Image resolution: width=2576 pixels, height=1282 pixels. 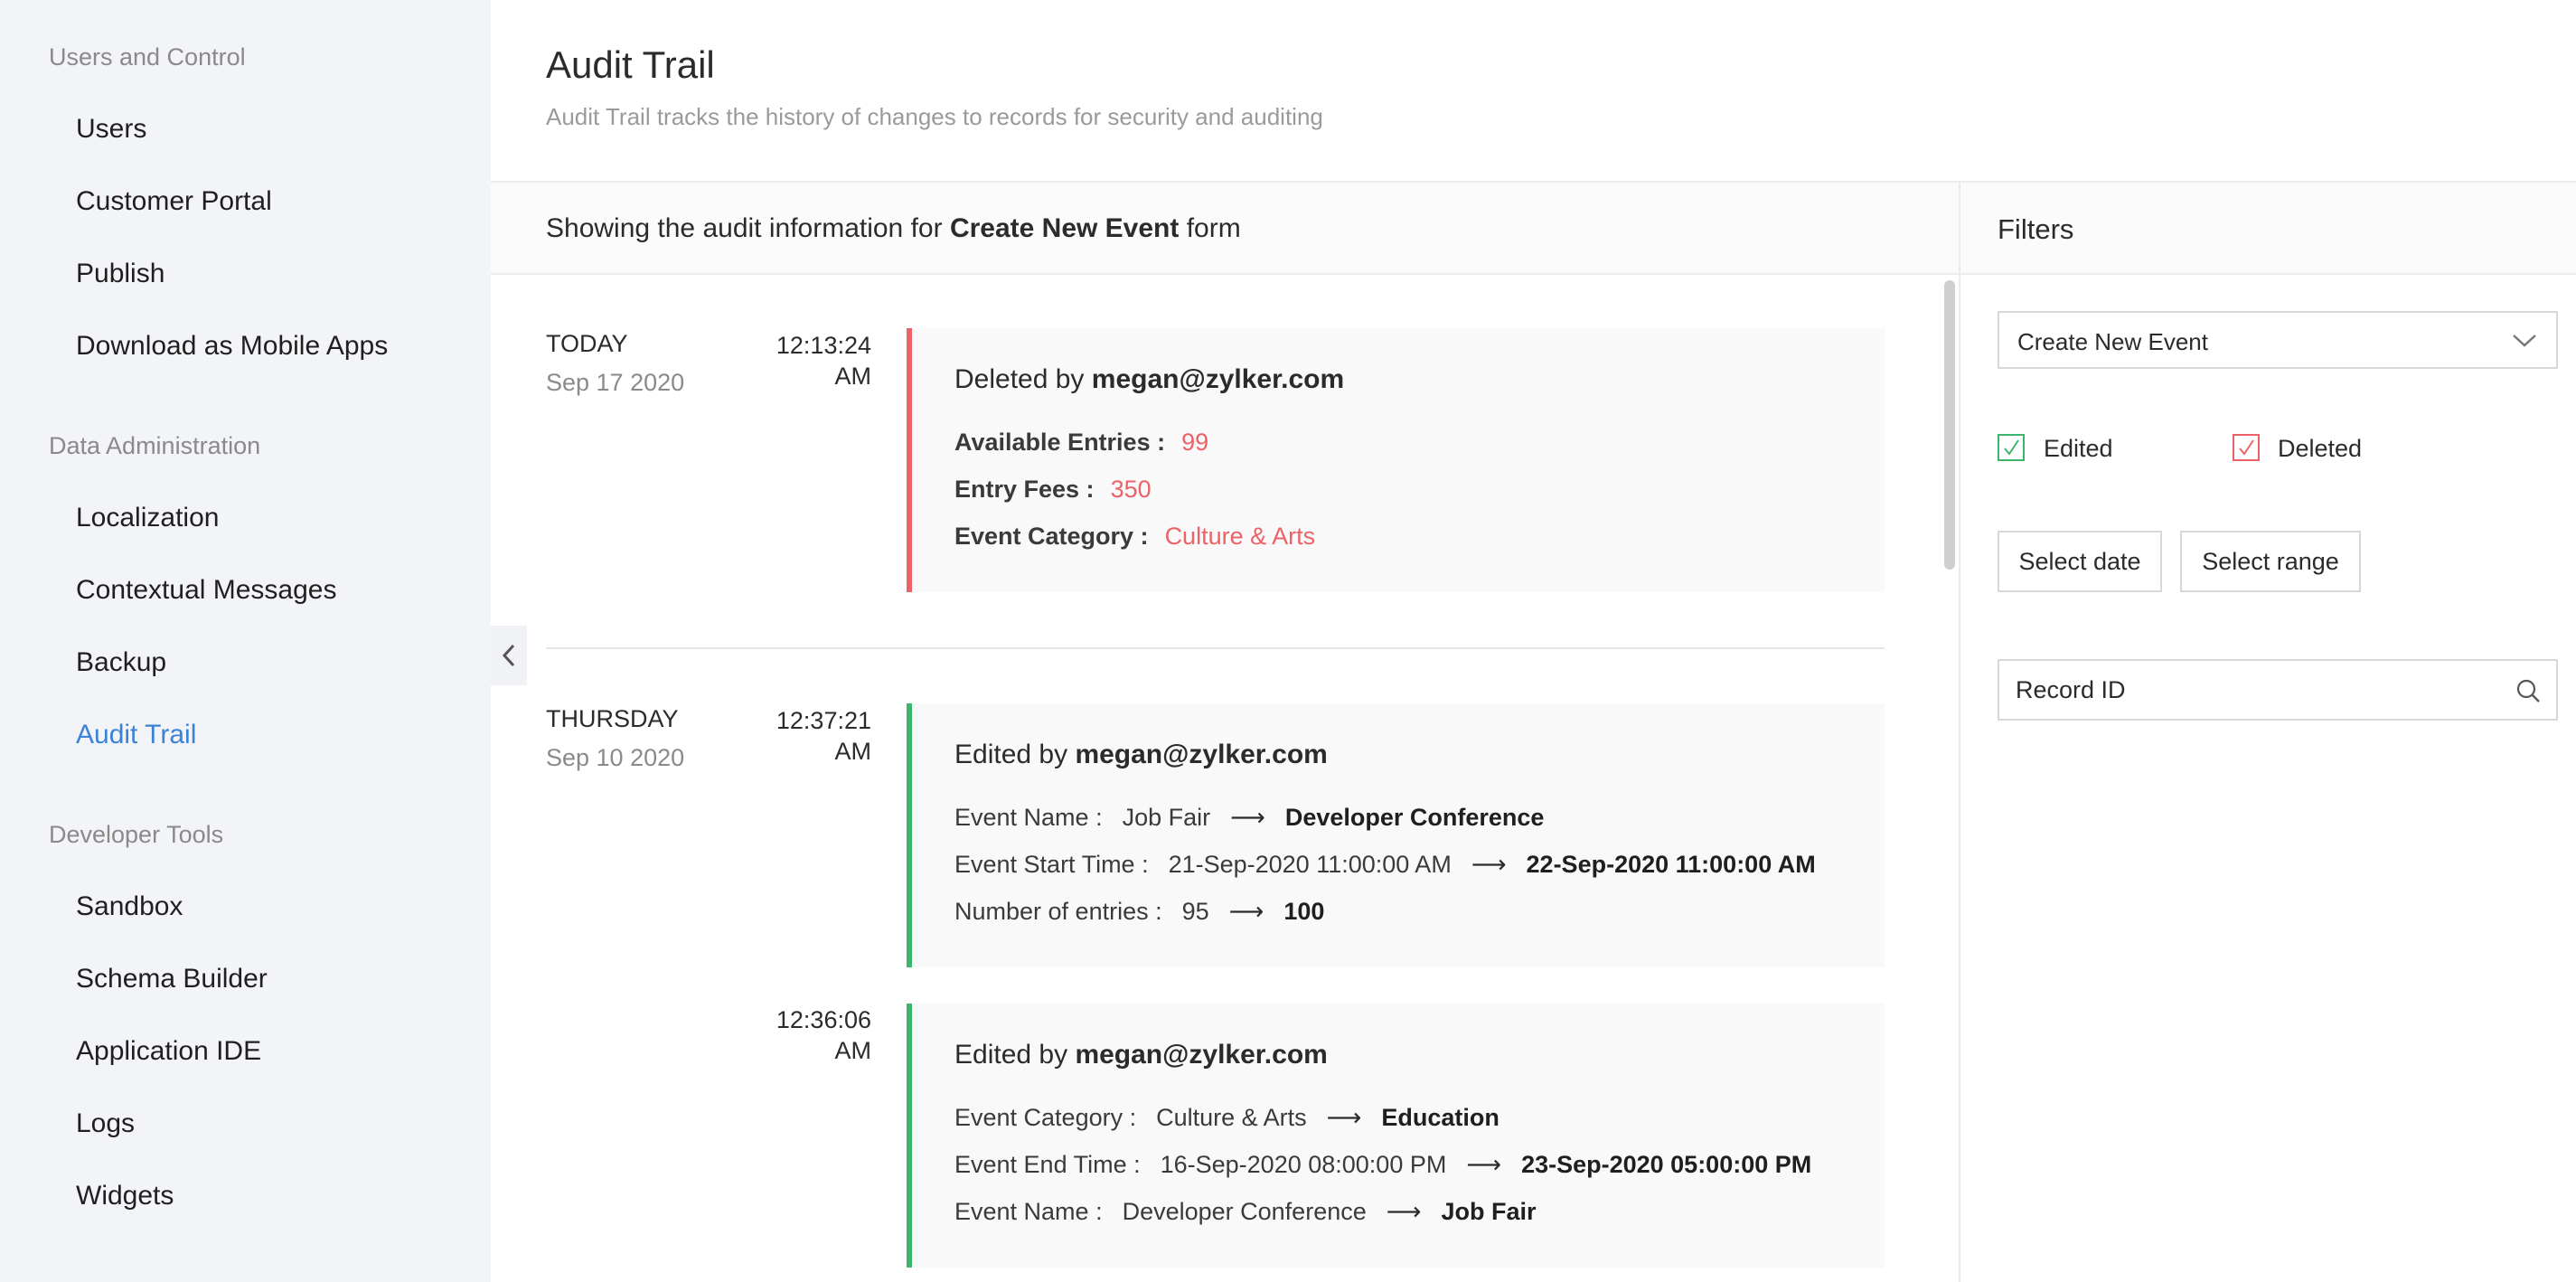 I want to click on timeline-date: Sep 17 2020, so click(x=615, y=383).